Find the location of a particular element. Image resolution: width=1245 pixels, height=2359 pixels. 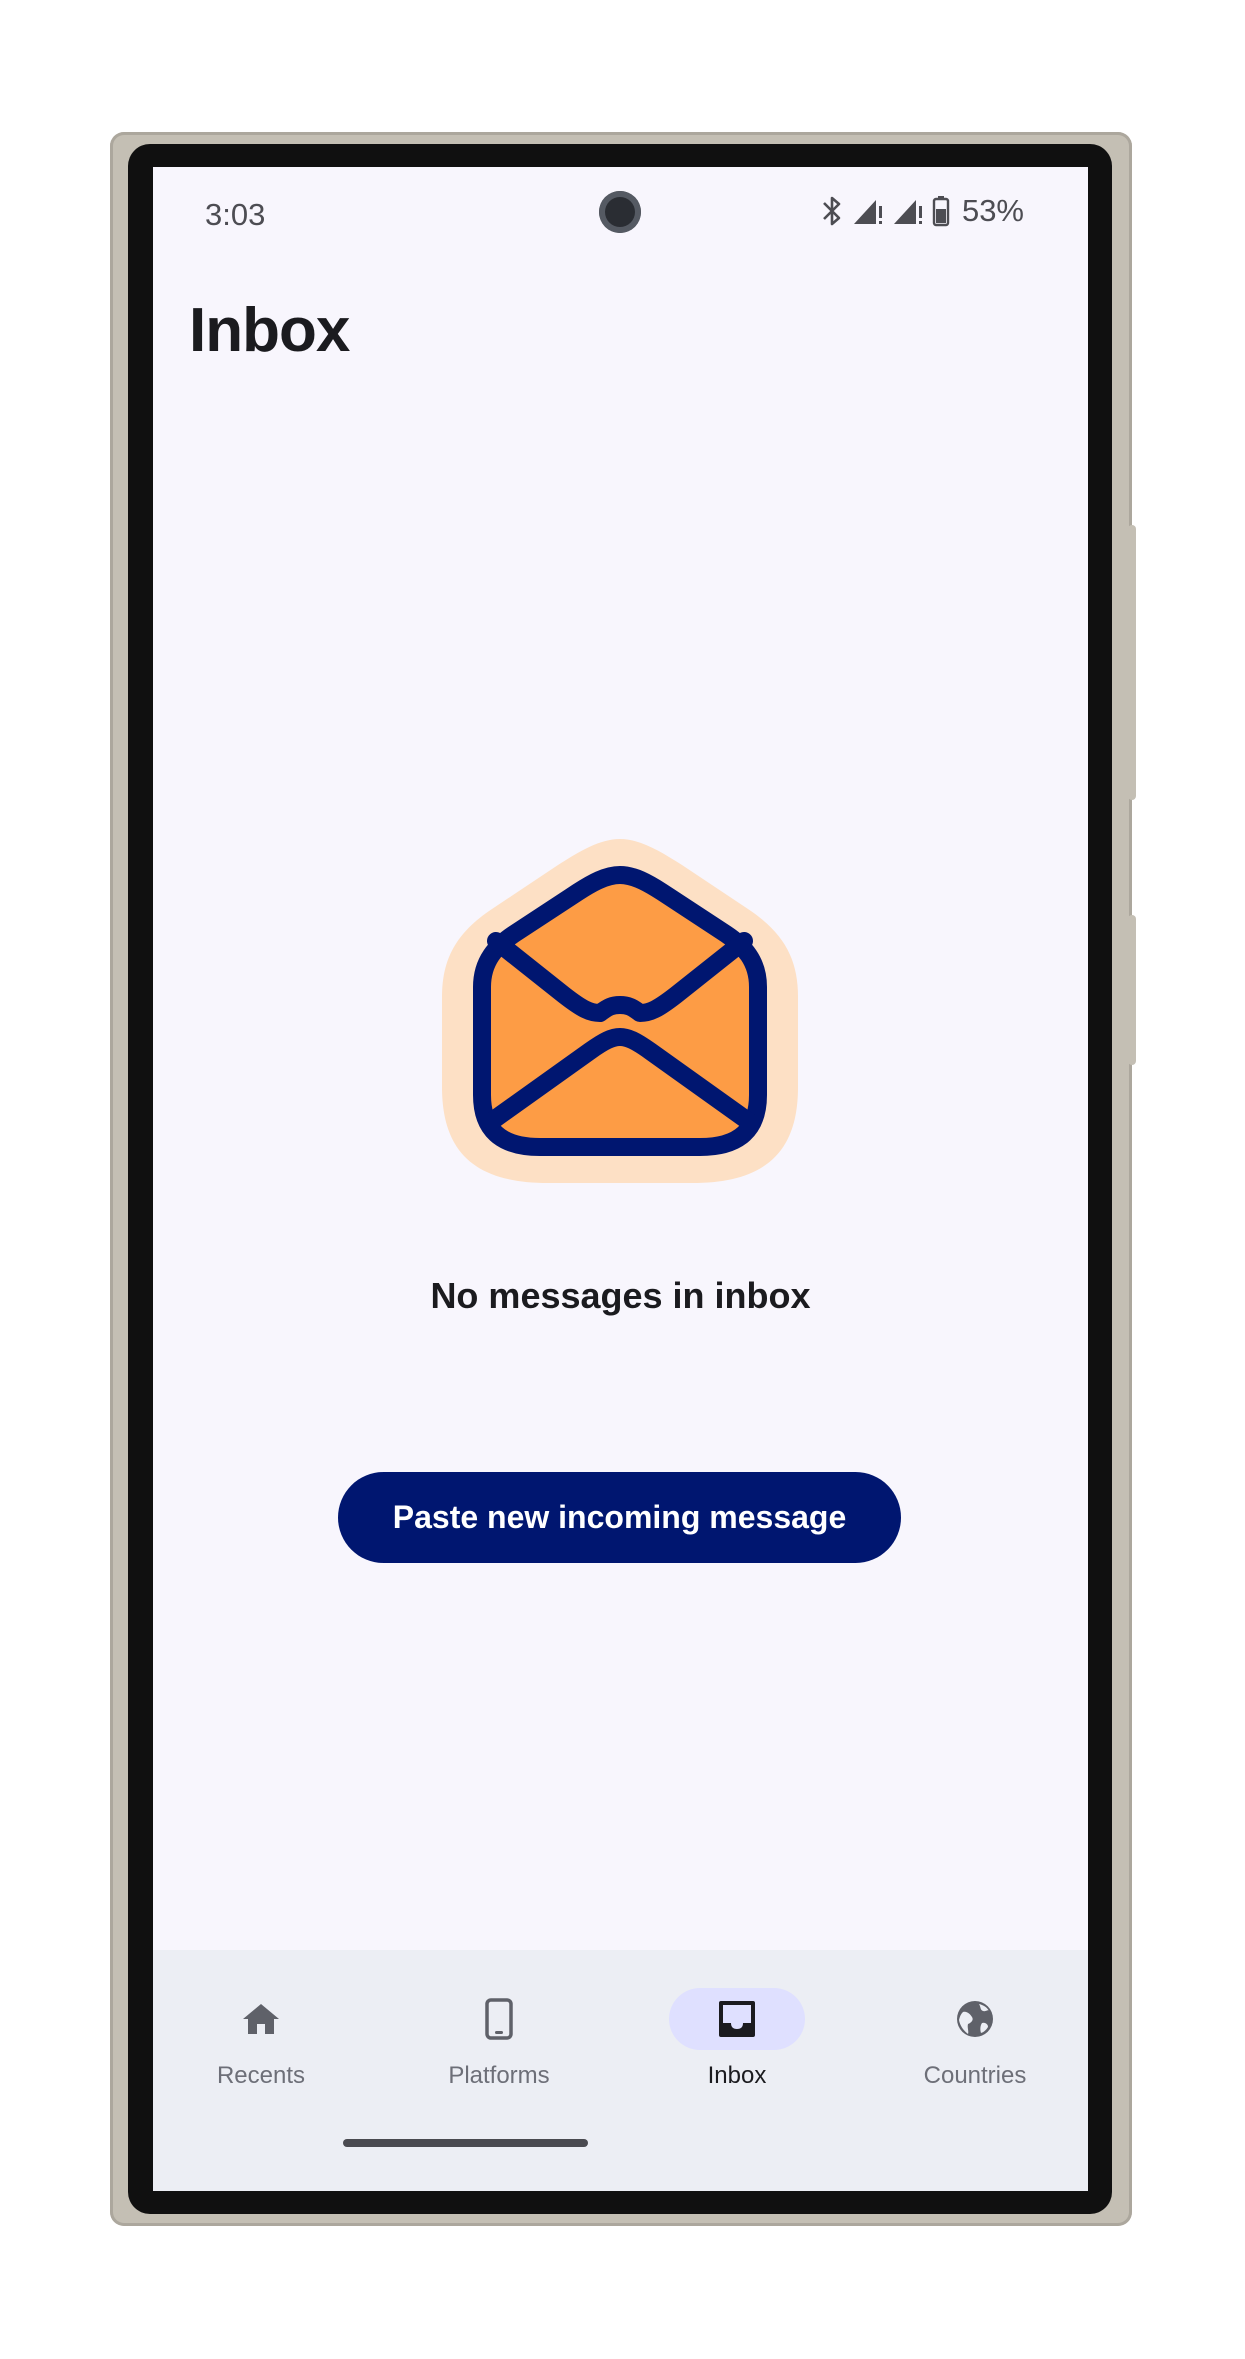

nav-label-platforms: Platforms is located at coordinates (499, 2075).